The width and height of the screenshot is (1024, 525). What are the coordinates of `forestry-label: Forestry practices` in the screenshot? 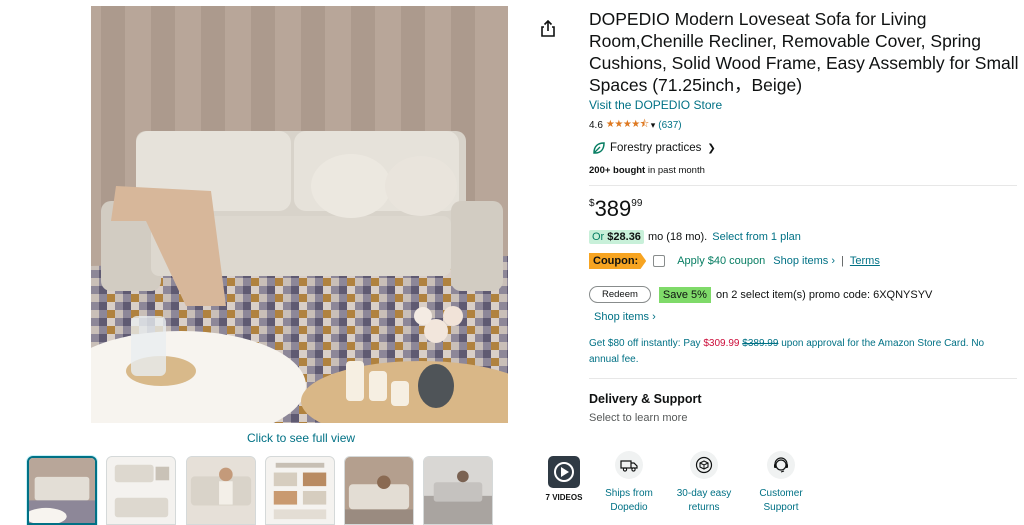 It's located at (656, 148).